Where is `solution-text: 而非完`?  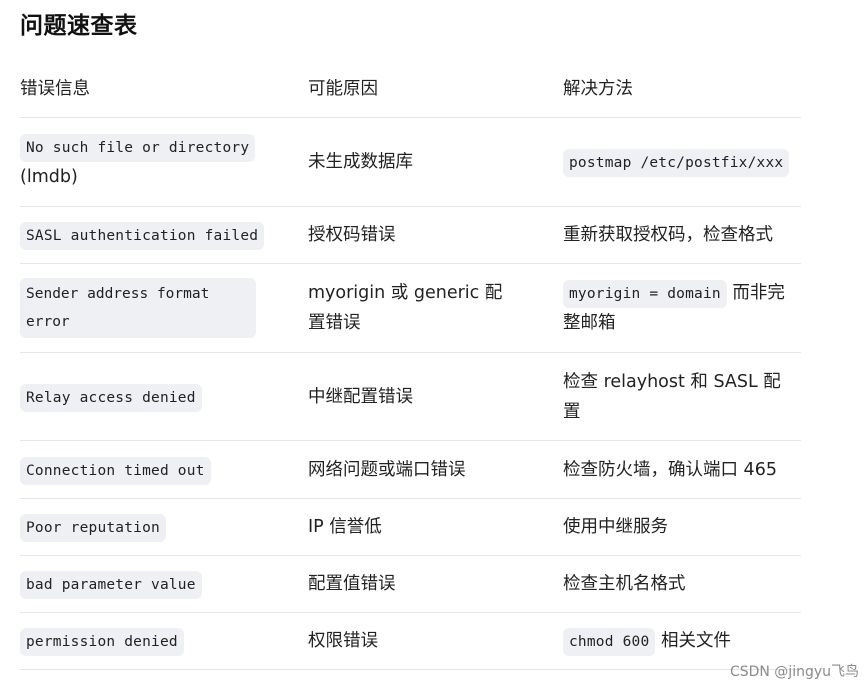 solution-text: 而非完 is located at coordinates (755, 293).